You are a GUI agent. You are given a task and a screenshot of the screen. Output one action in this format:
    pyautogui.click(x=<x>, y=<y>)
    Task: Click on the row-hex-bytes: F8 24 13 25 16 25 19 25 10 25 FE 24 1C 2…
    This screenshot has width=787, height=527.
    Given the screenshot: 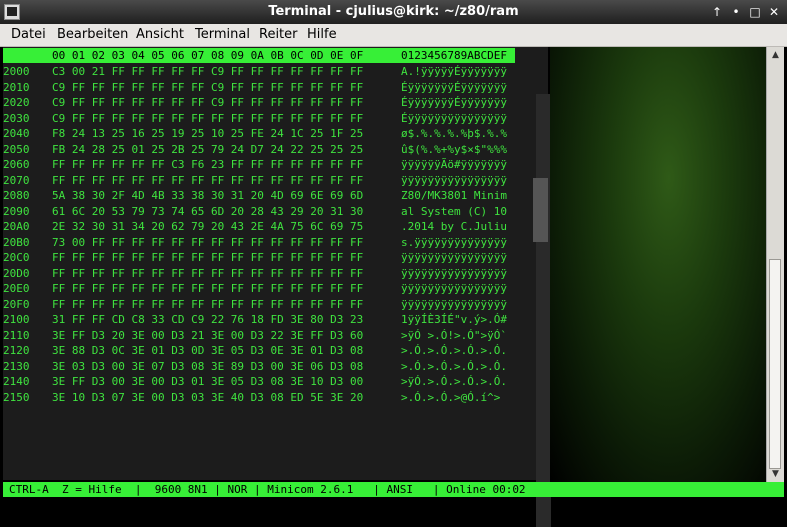 What is the action you would take?
    pyautogui.click(x=208, y=133)
    